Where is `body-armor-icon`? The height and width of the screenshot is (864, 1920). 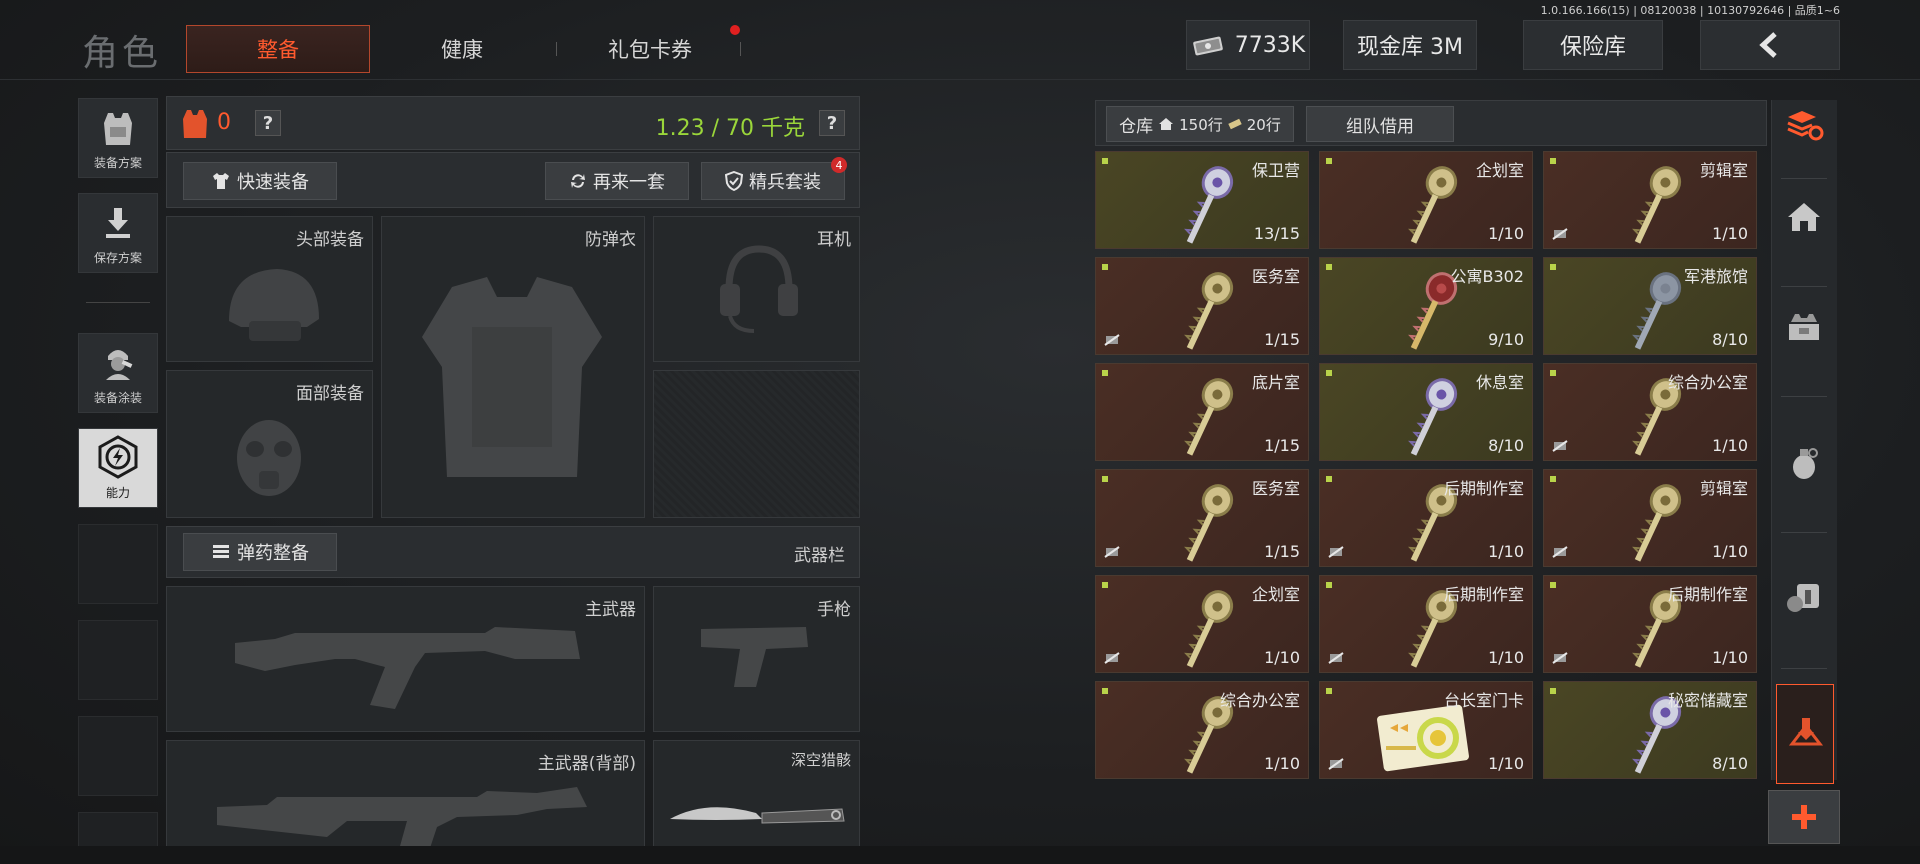 body-armor-icon is located at coordinates (512, 377).